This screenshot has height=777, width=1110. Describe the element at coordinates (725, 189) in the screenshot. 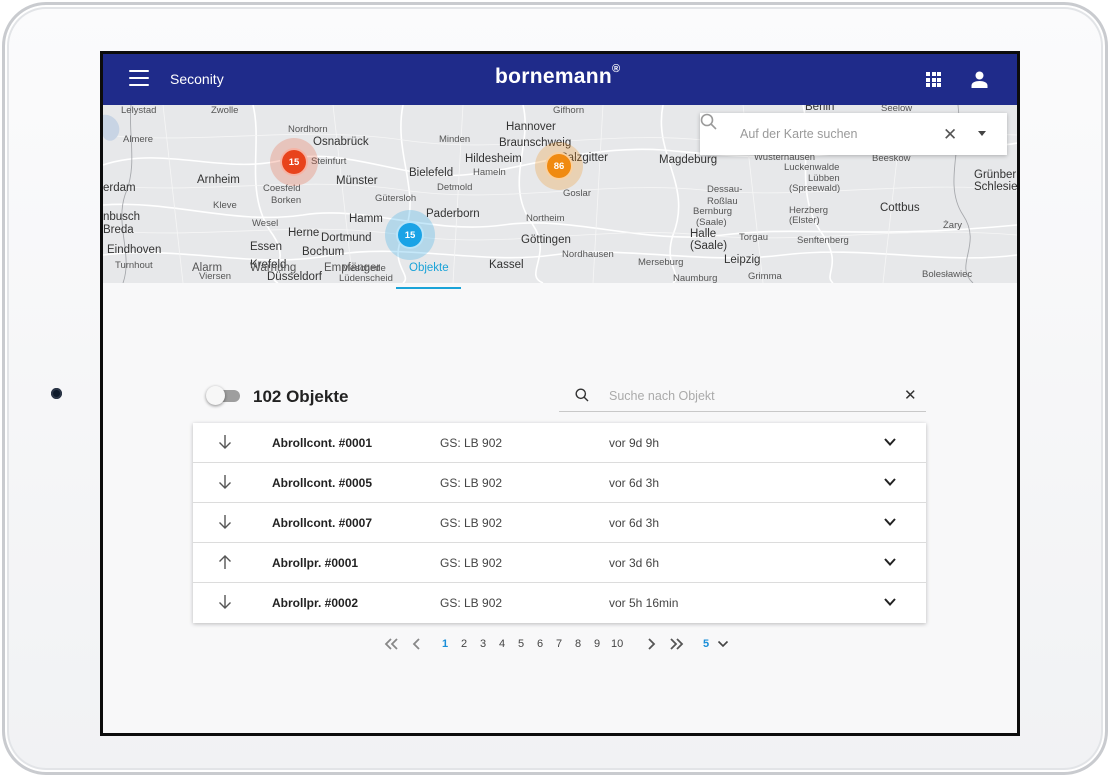

I see `map-label: Dessau-` at that location.